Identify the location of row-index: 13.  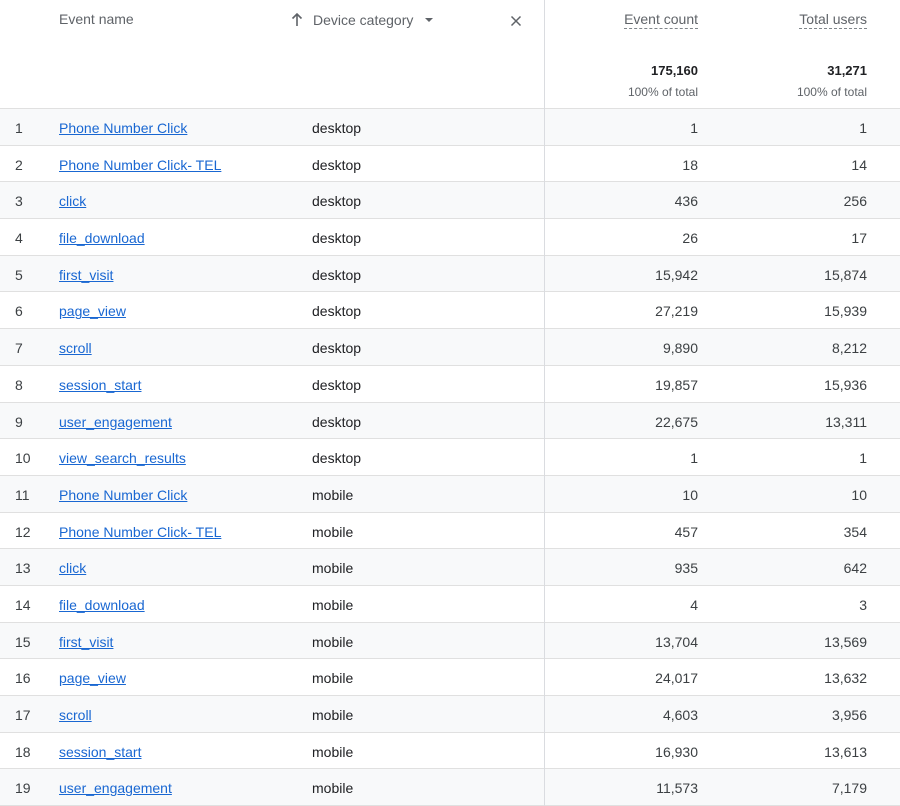
(23, 568).